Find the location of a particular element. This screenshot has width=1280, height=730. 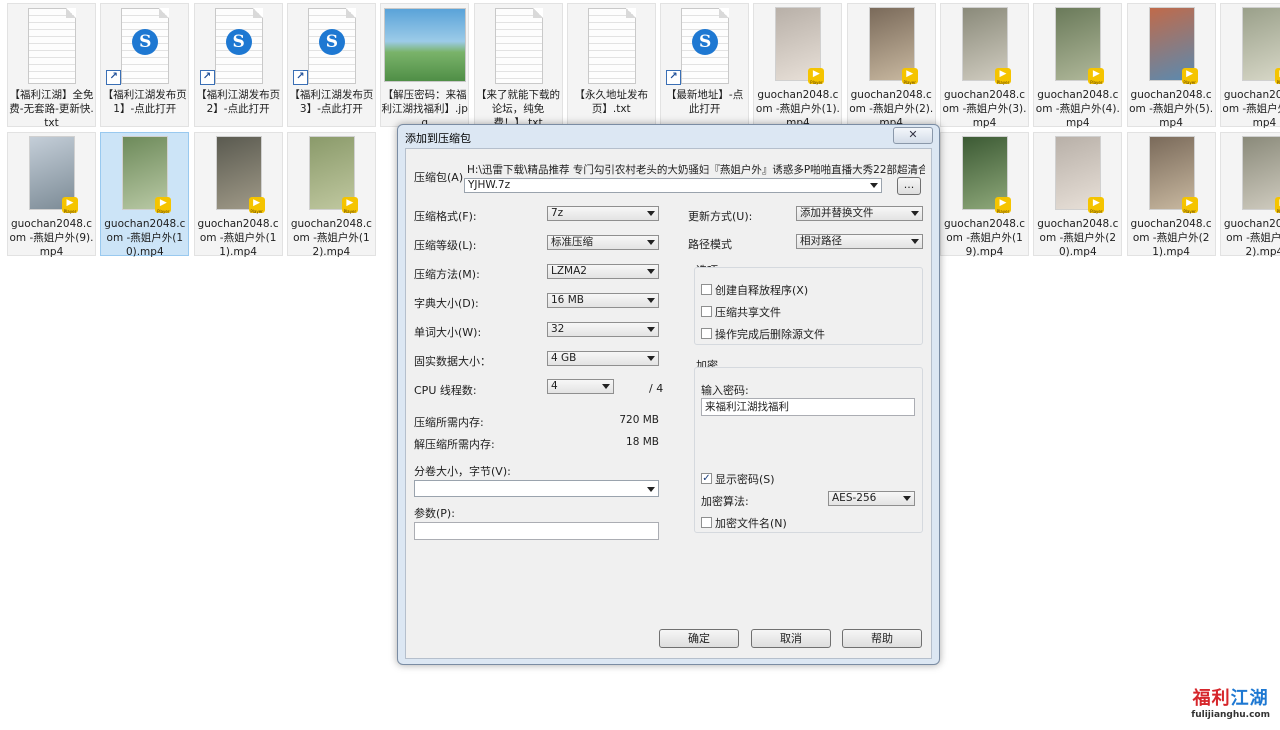

file-tile: ▶ Player guochan2048.com -燕姐户外(20).mp4 is located at coordinates (1078, 195).